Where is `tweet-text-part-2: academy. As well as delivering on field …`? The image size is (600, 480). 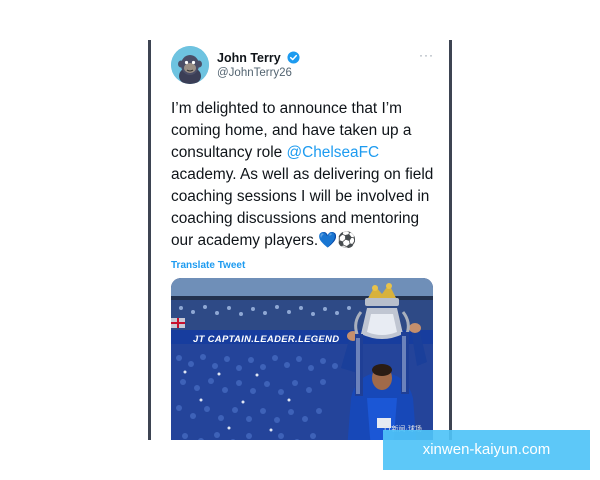
tweet-text-part-2: academy. As well as delivering on field … is located at coordinates (302, 207).